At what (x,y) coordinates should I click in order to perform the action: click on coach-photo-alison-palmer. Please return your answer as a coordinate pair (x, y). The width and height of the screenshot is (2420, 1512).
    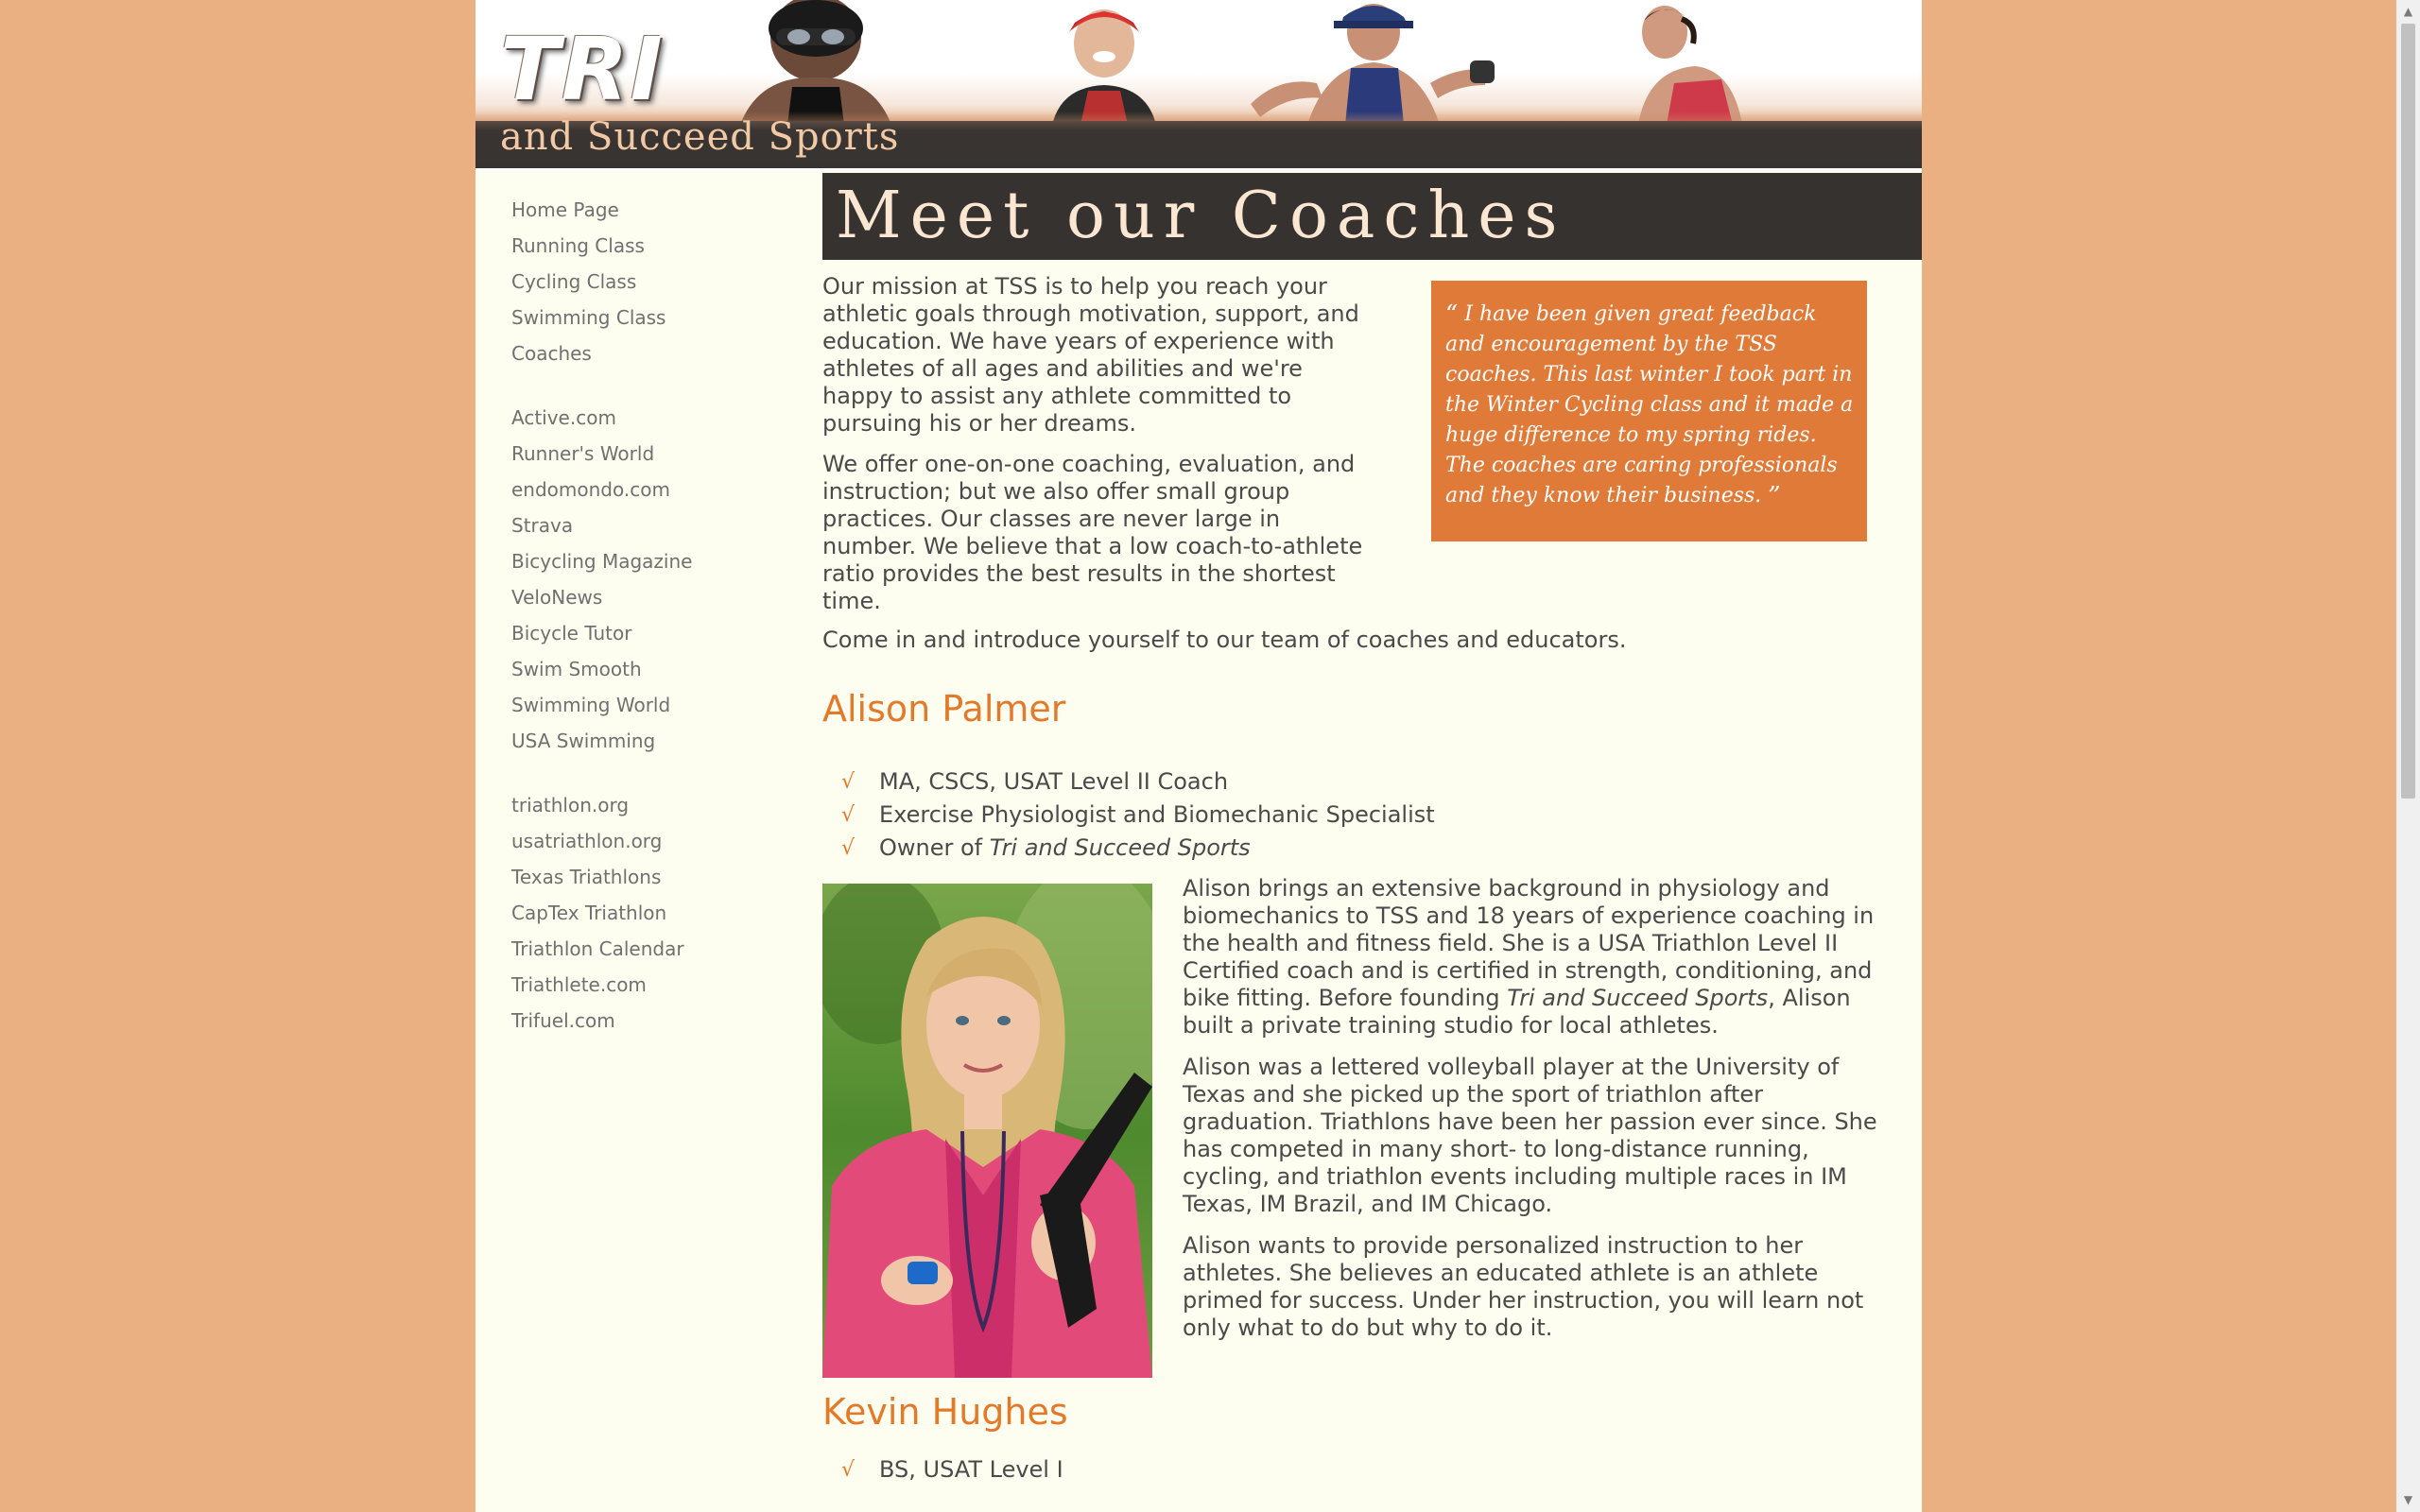
    Looking at the image, I should click on (987, 1131).